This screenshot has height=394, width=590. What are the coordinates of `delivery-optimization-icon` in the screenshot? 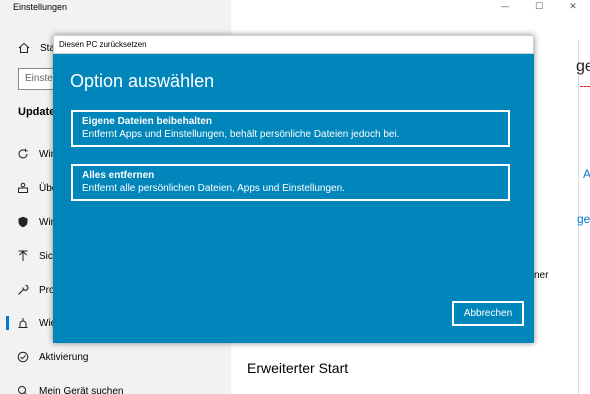 It's located at (23, 188).